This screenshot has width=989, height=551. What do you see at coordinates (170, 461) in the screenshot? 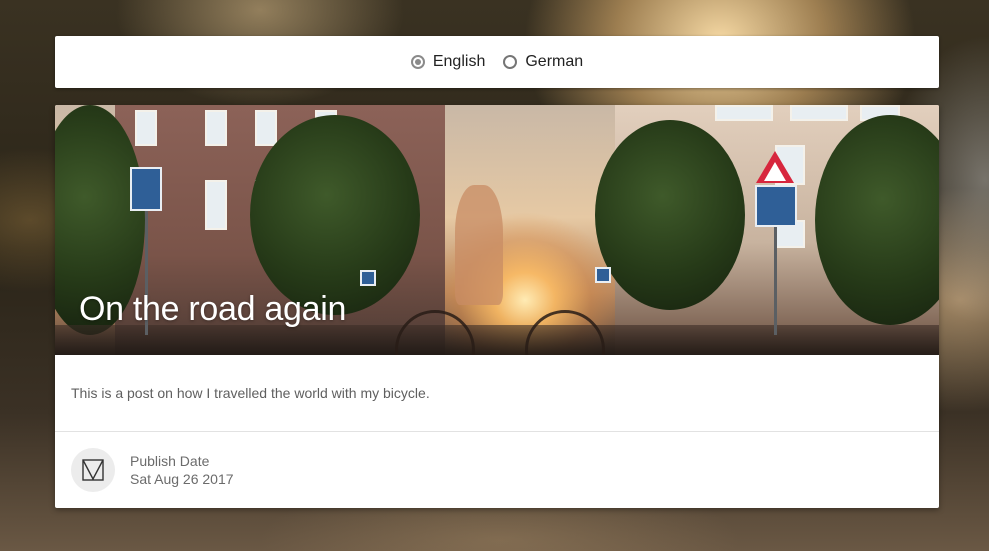
I see `publish-date-label: Publish Date` at bounding box center [170, 461].